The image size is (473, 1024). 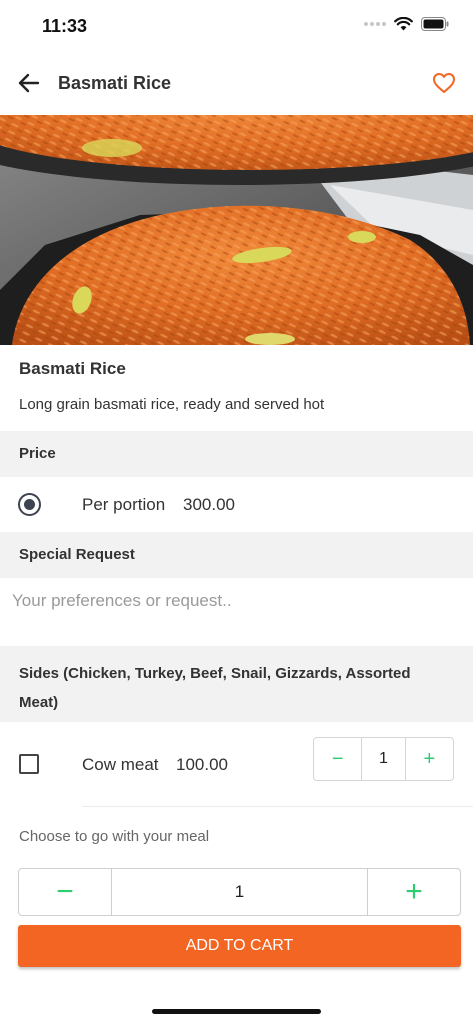 What do you see at coordinates (236, 454) in the screenshot?
I see `price-section-header: Price` at bounding box center [236, 454].